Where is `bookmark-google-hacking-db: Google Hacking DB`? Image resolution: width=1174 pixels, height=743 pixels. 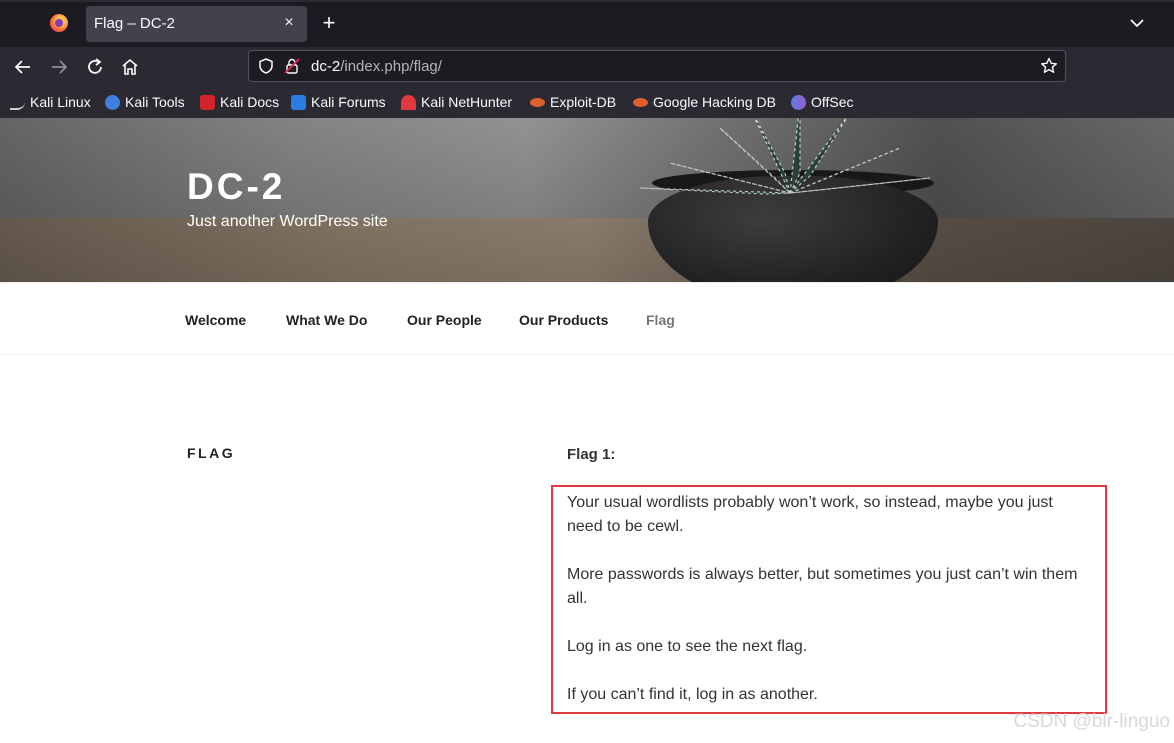
bookmark-google-hacking-db: Google Hacking DB is located at coordinates (704, 102).